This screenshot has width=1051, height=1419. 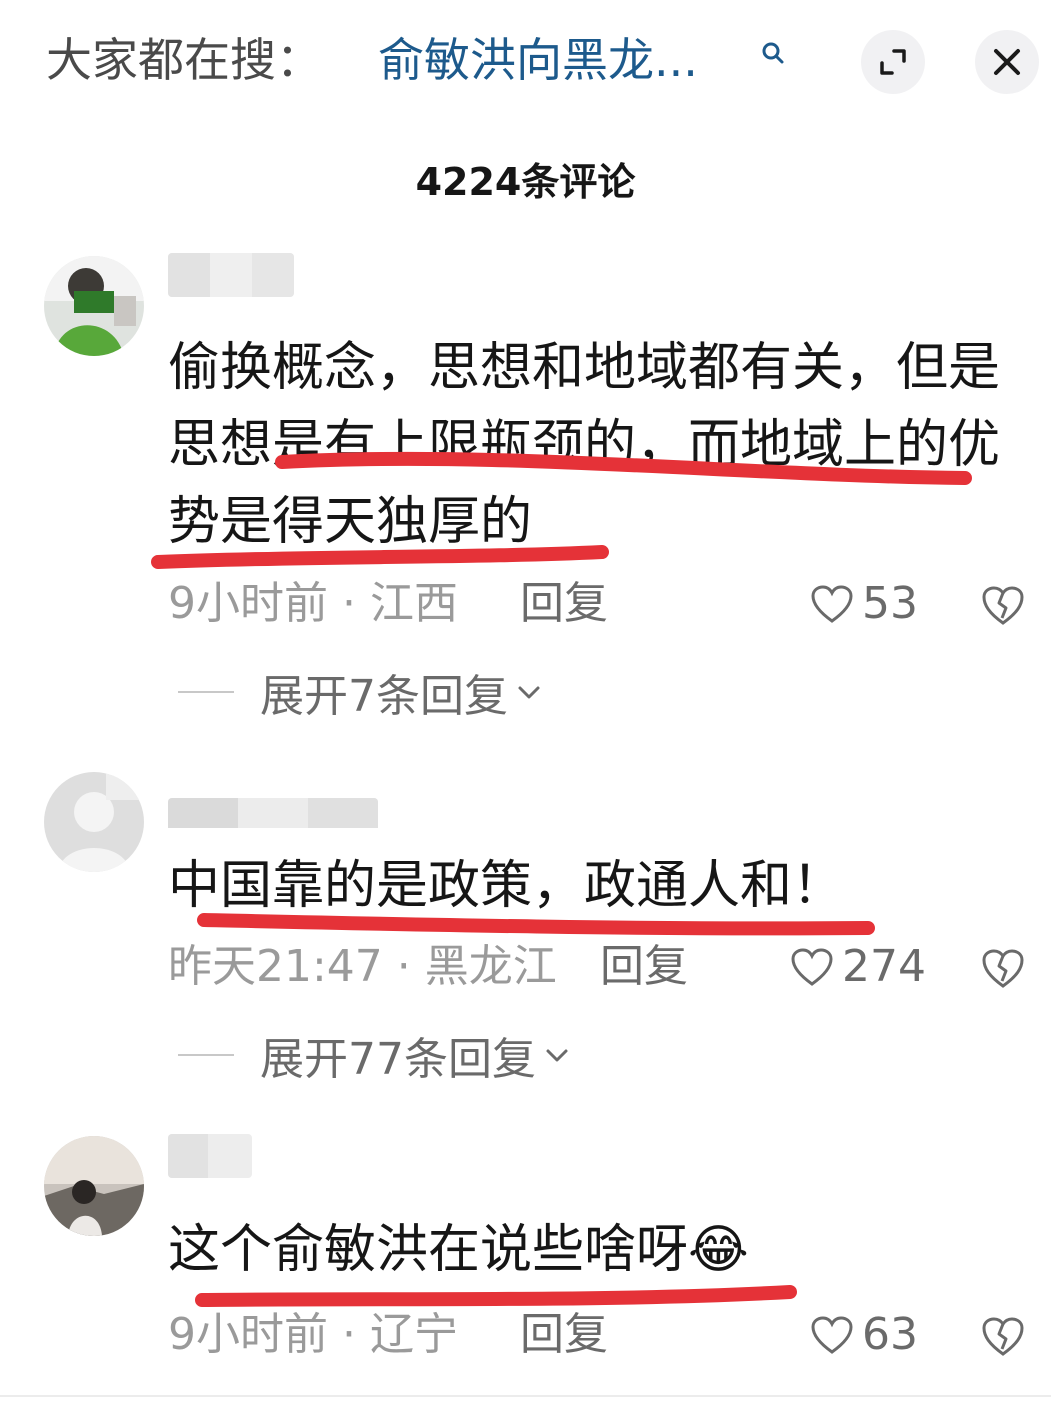 I want to click on comment-text: 这个俞敏洪在说些啥呀😂, so click(x=598, y=1250).